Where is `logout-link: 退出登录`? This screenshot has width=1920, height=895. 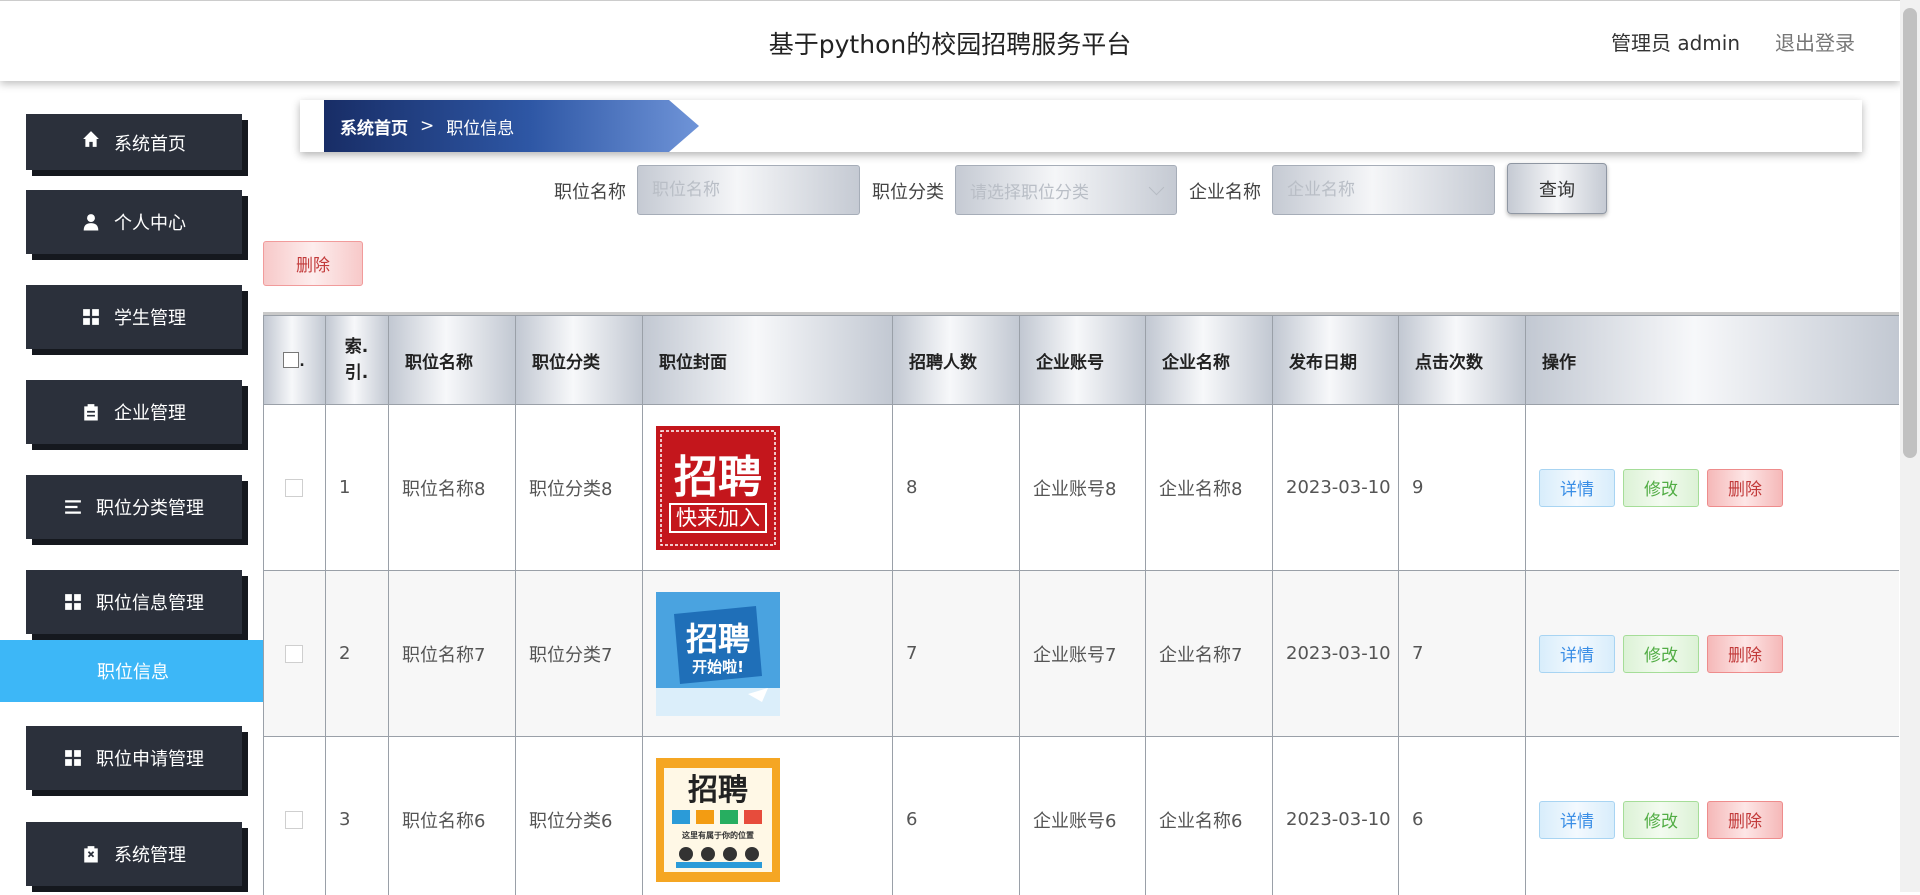 logout-link: 退出登录 is located at coordinates (1815, 41).